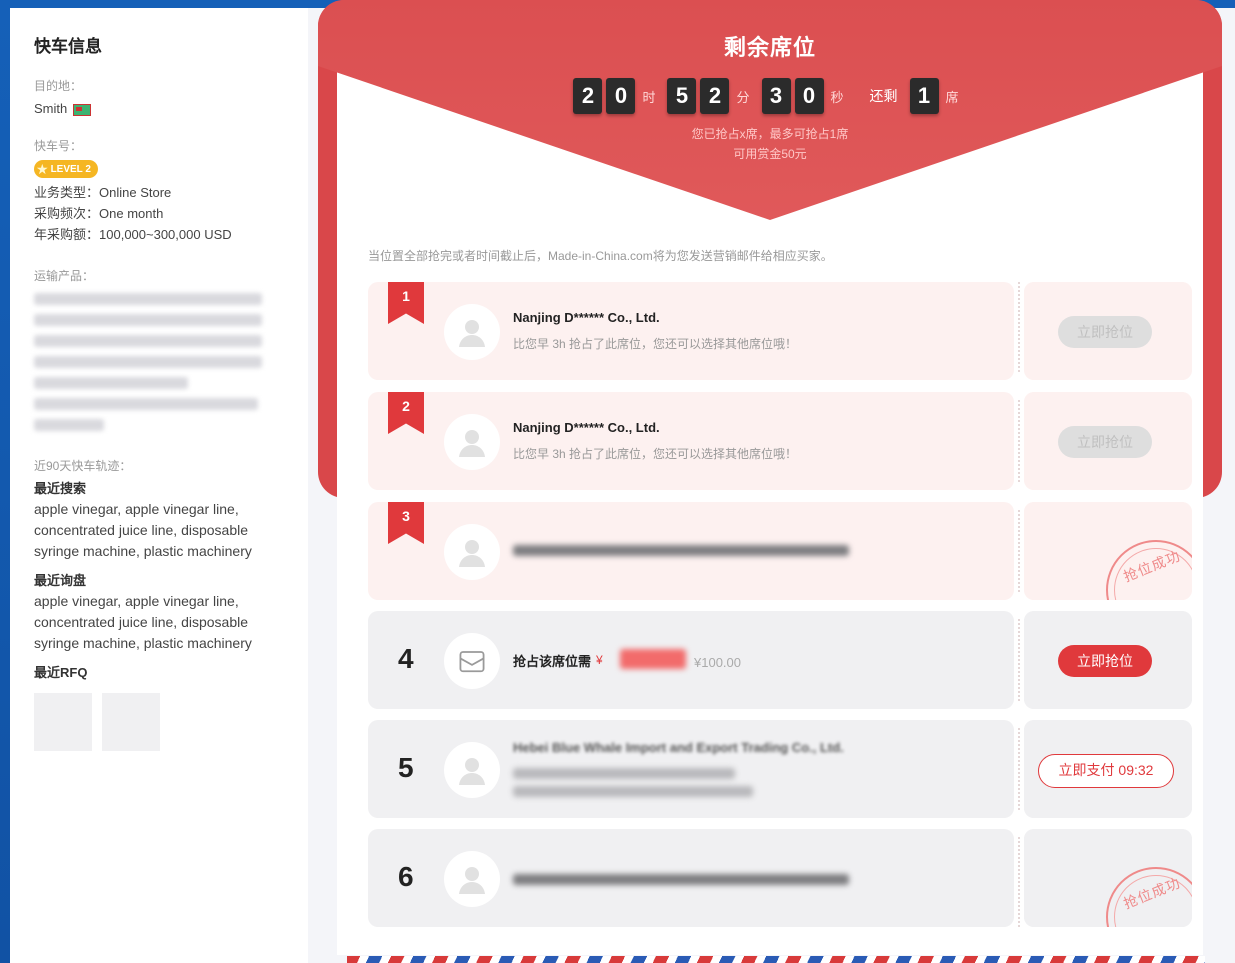 The image size is (1235, 963). I want to click on destination-label: 目的地：, so click(58, 86).